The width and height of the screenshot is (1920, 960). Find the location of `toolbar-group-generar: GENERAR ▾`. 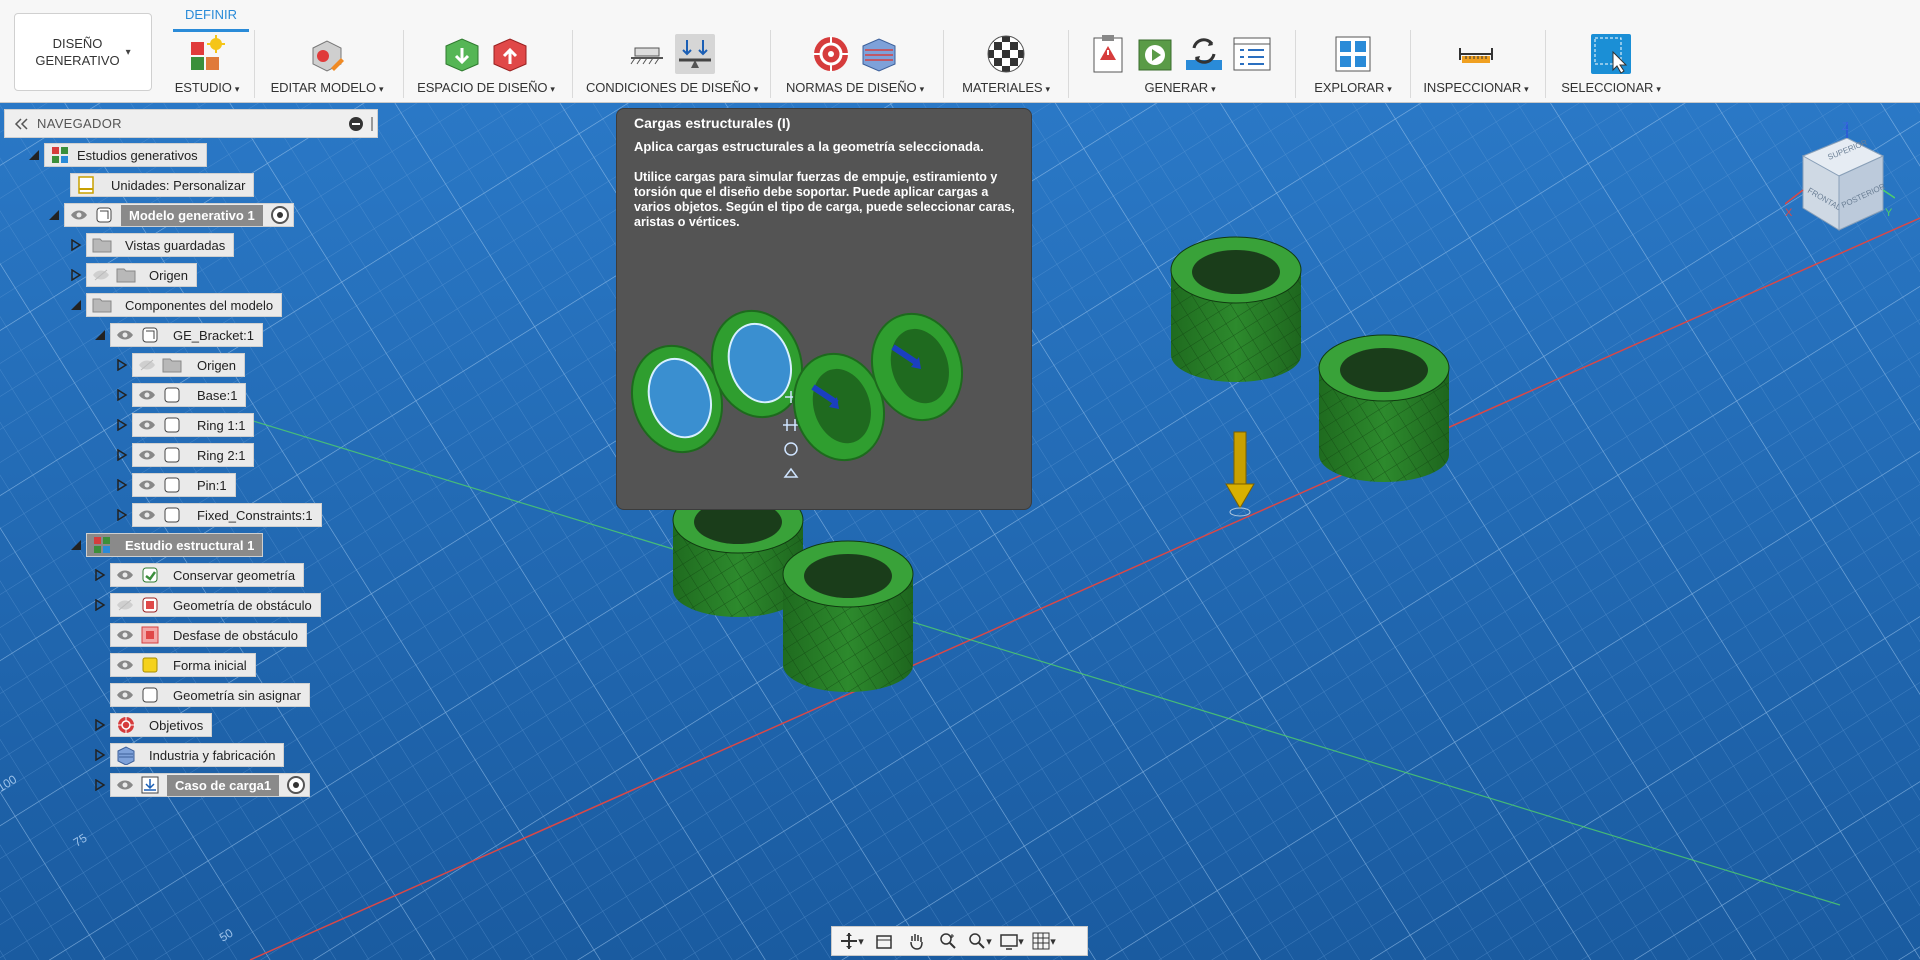

toolbar-group-generar: GENERAR ▾ is located at coordinates (1180, 65).